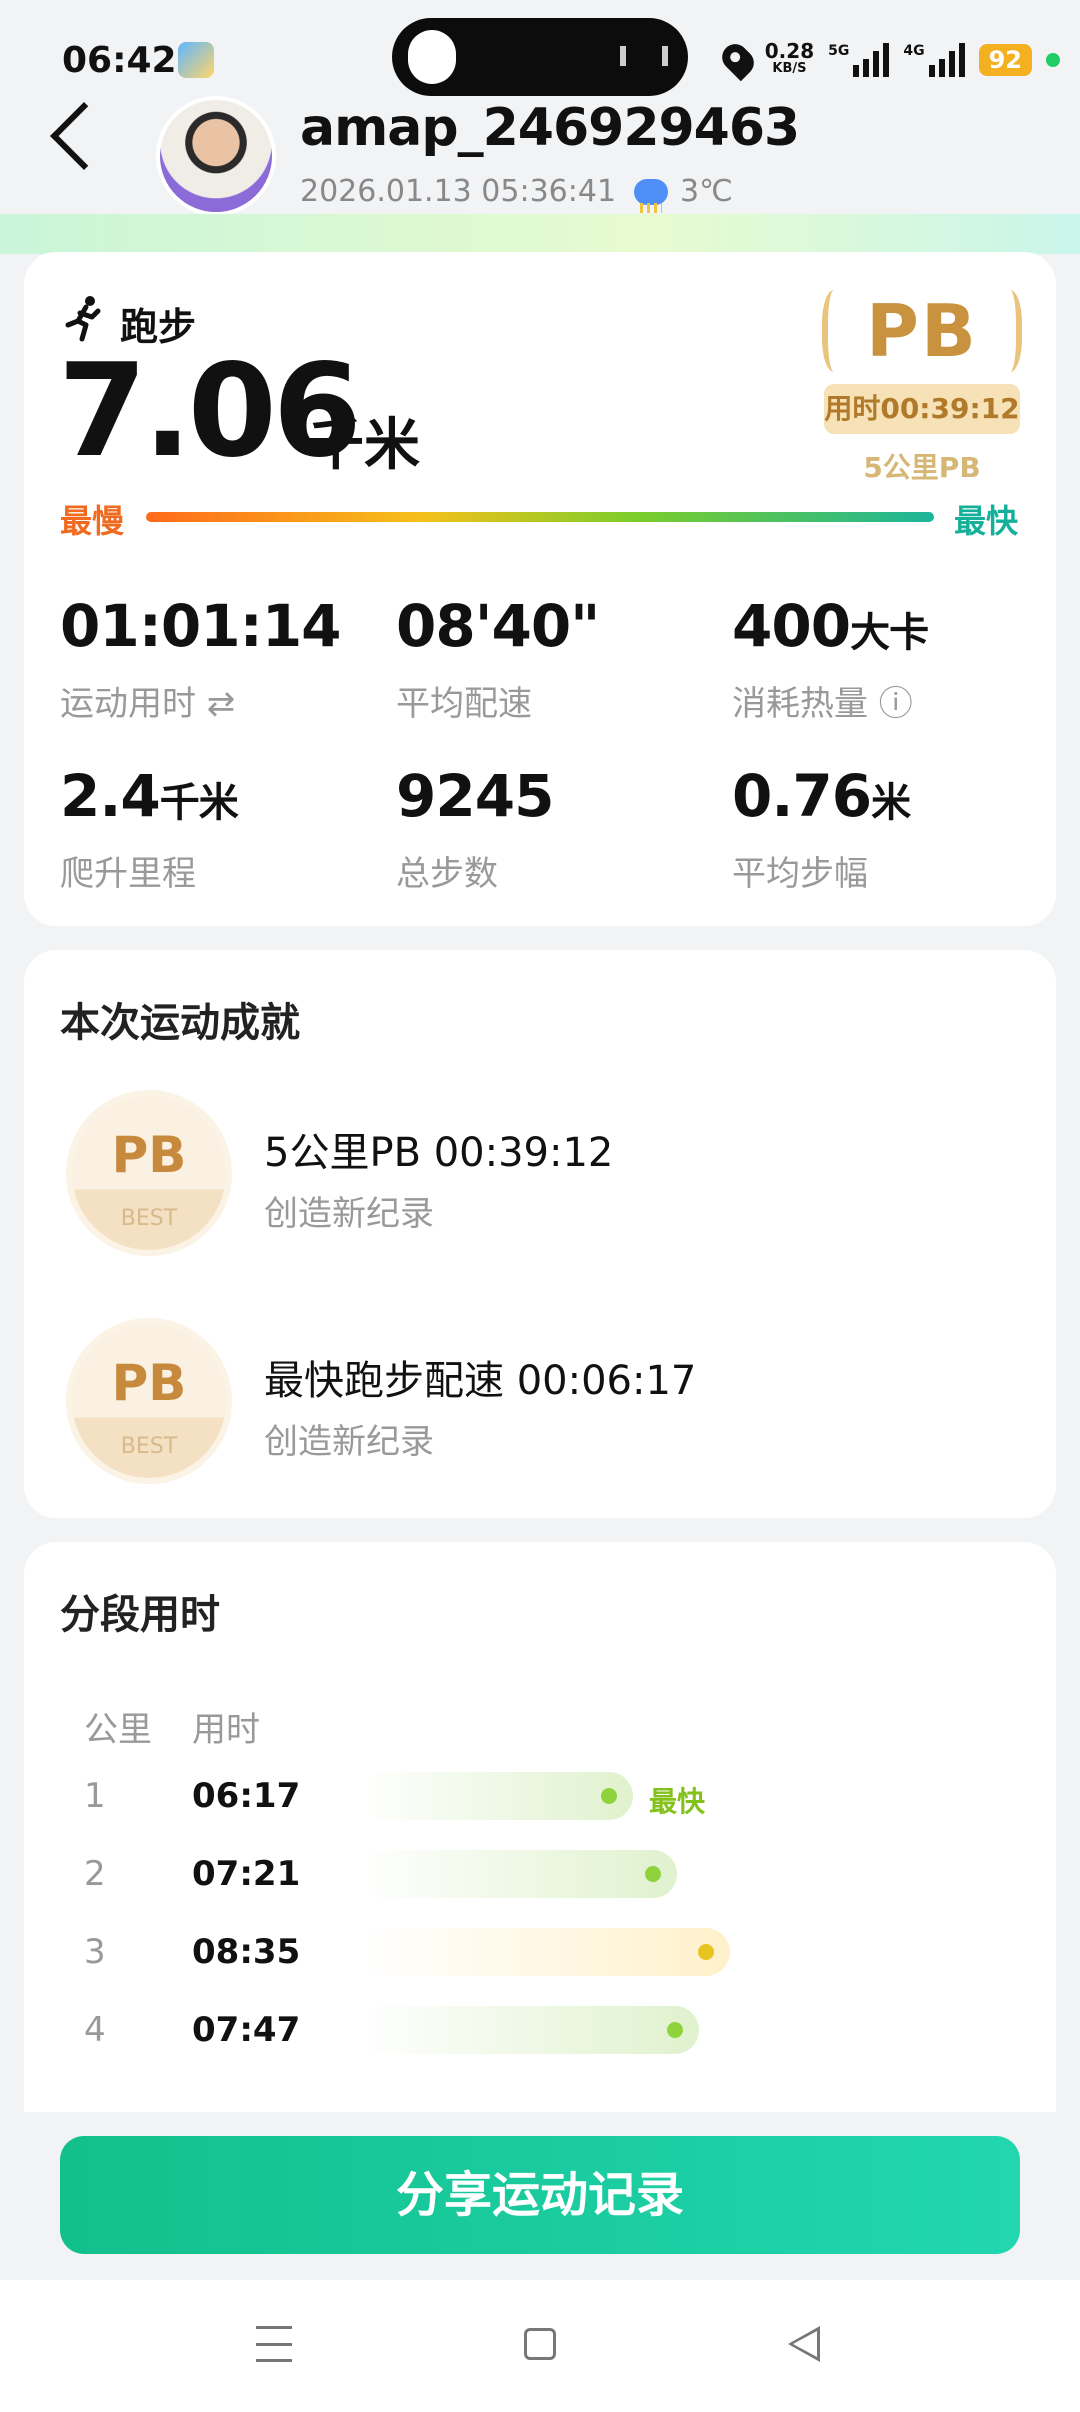 The height and width of the screenshot is (2412, 1080). I want to click on split-km: 3, so click(95, 1952).